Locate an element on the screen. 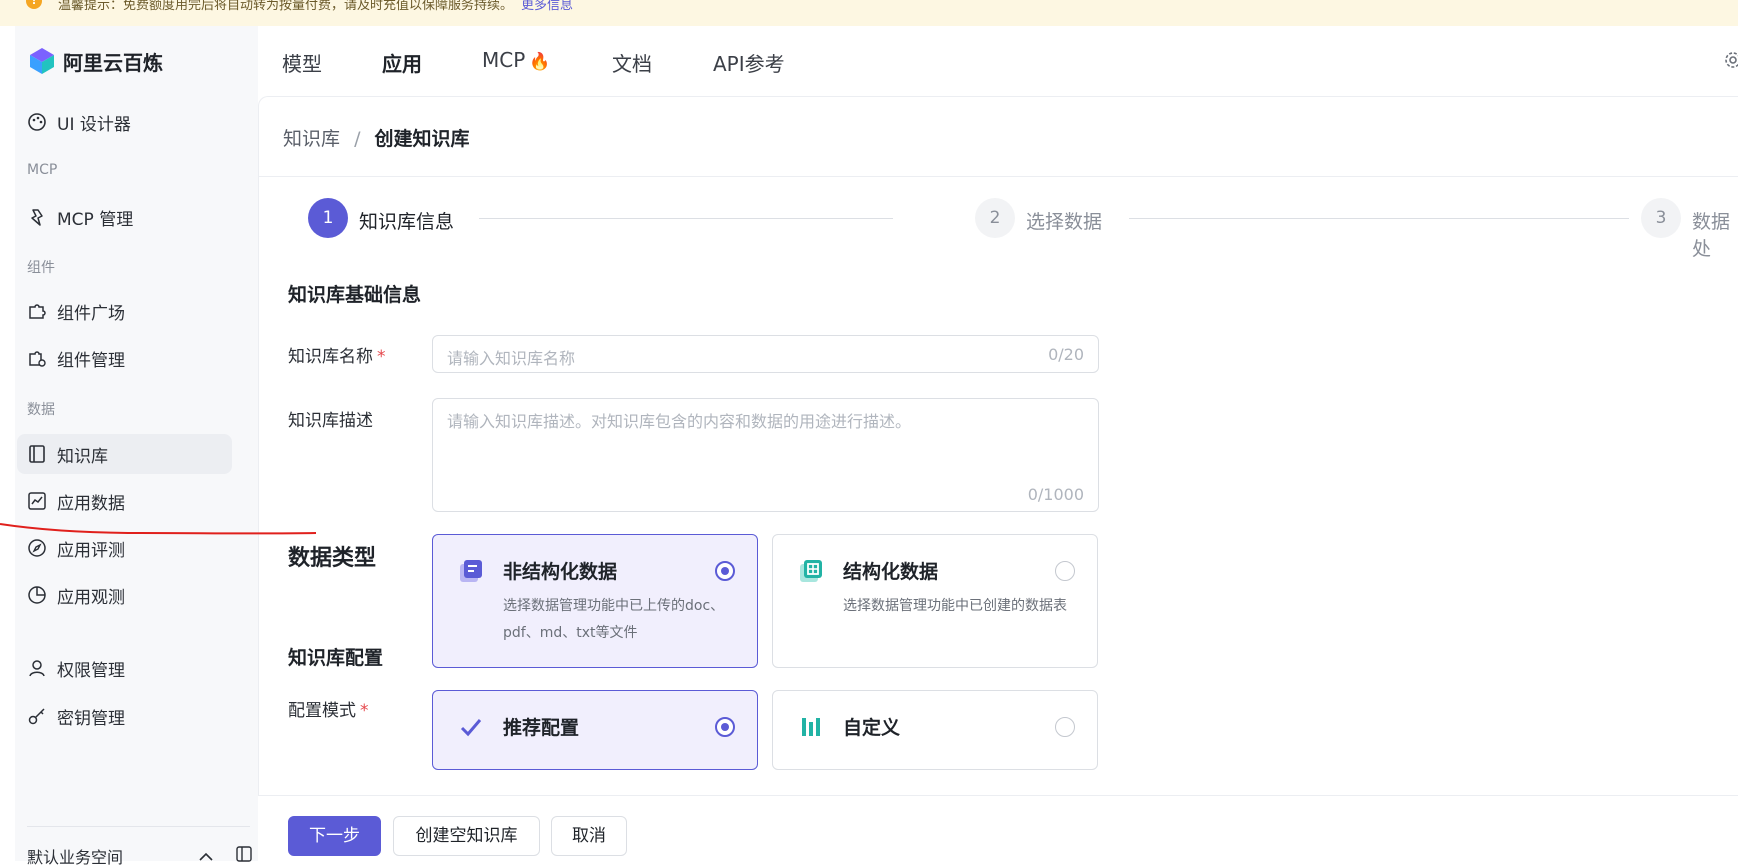 The image size is (1738, 868). step-1-label: 知识库信息 is located at coordinates (407, 222).